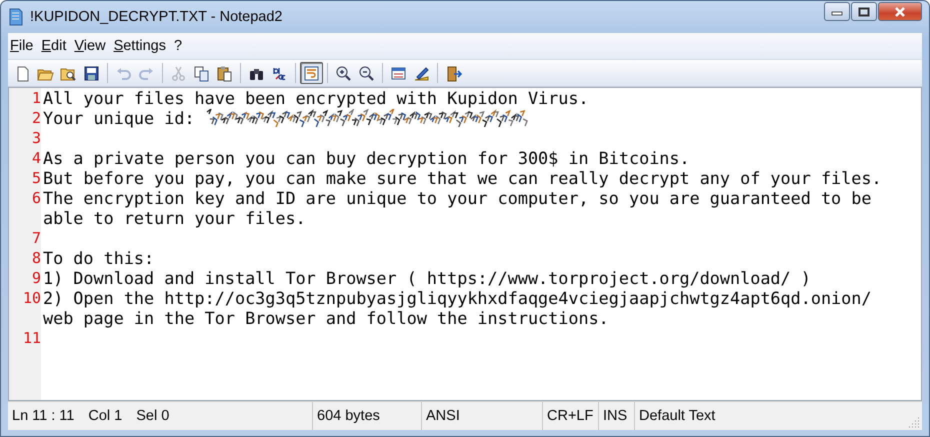  I want to click on close-button, so click(900, 11).